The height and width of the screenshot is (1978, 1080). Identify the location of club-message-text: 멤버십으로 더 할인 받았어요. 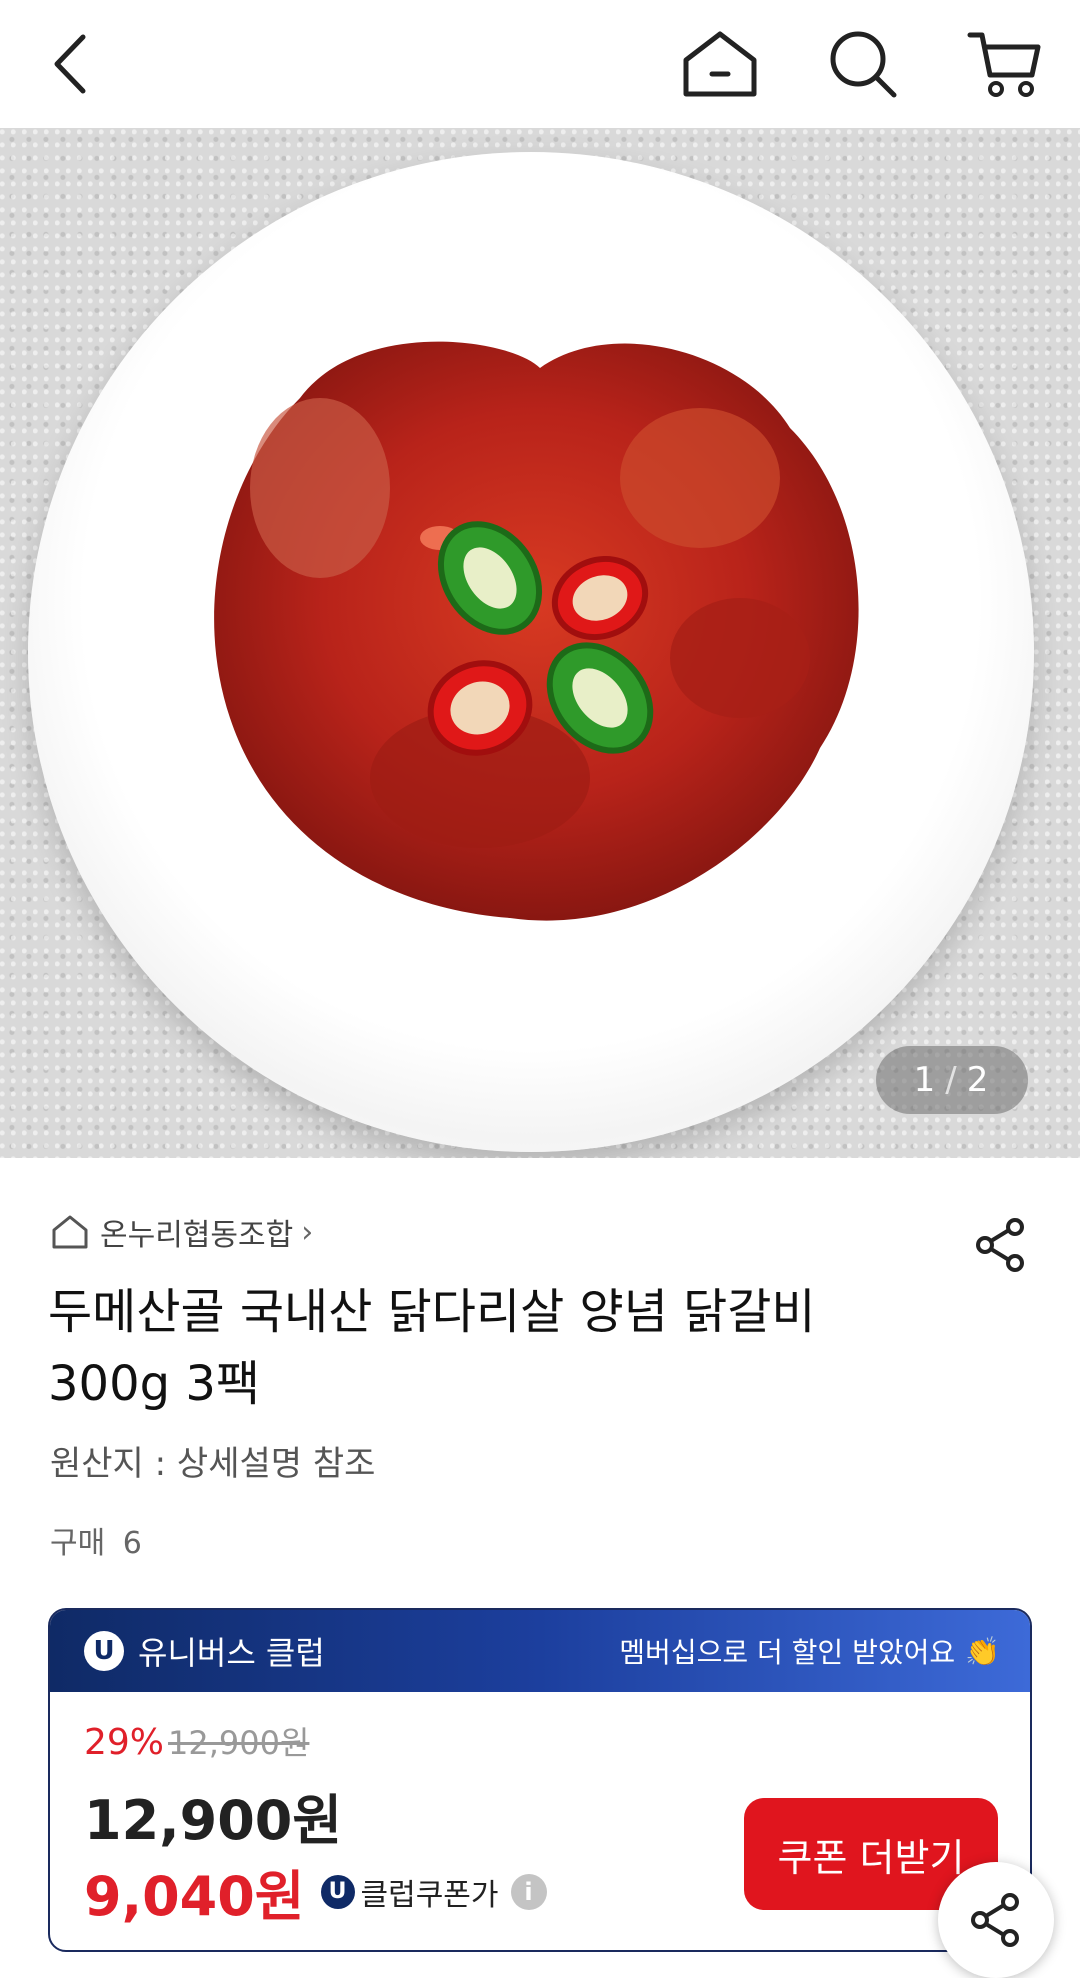
(787, 1652).